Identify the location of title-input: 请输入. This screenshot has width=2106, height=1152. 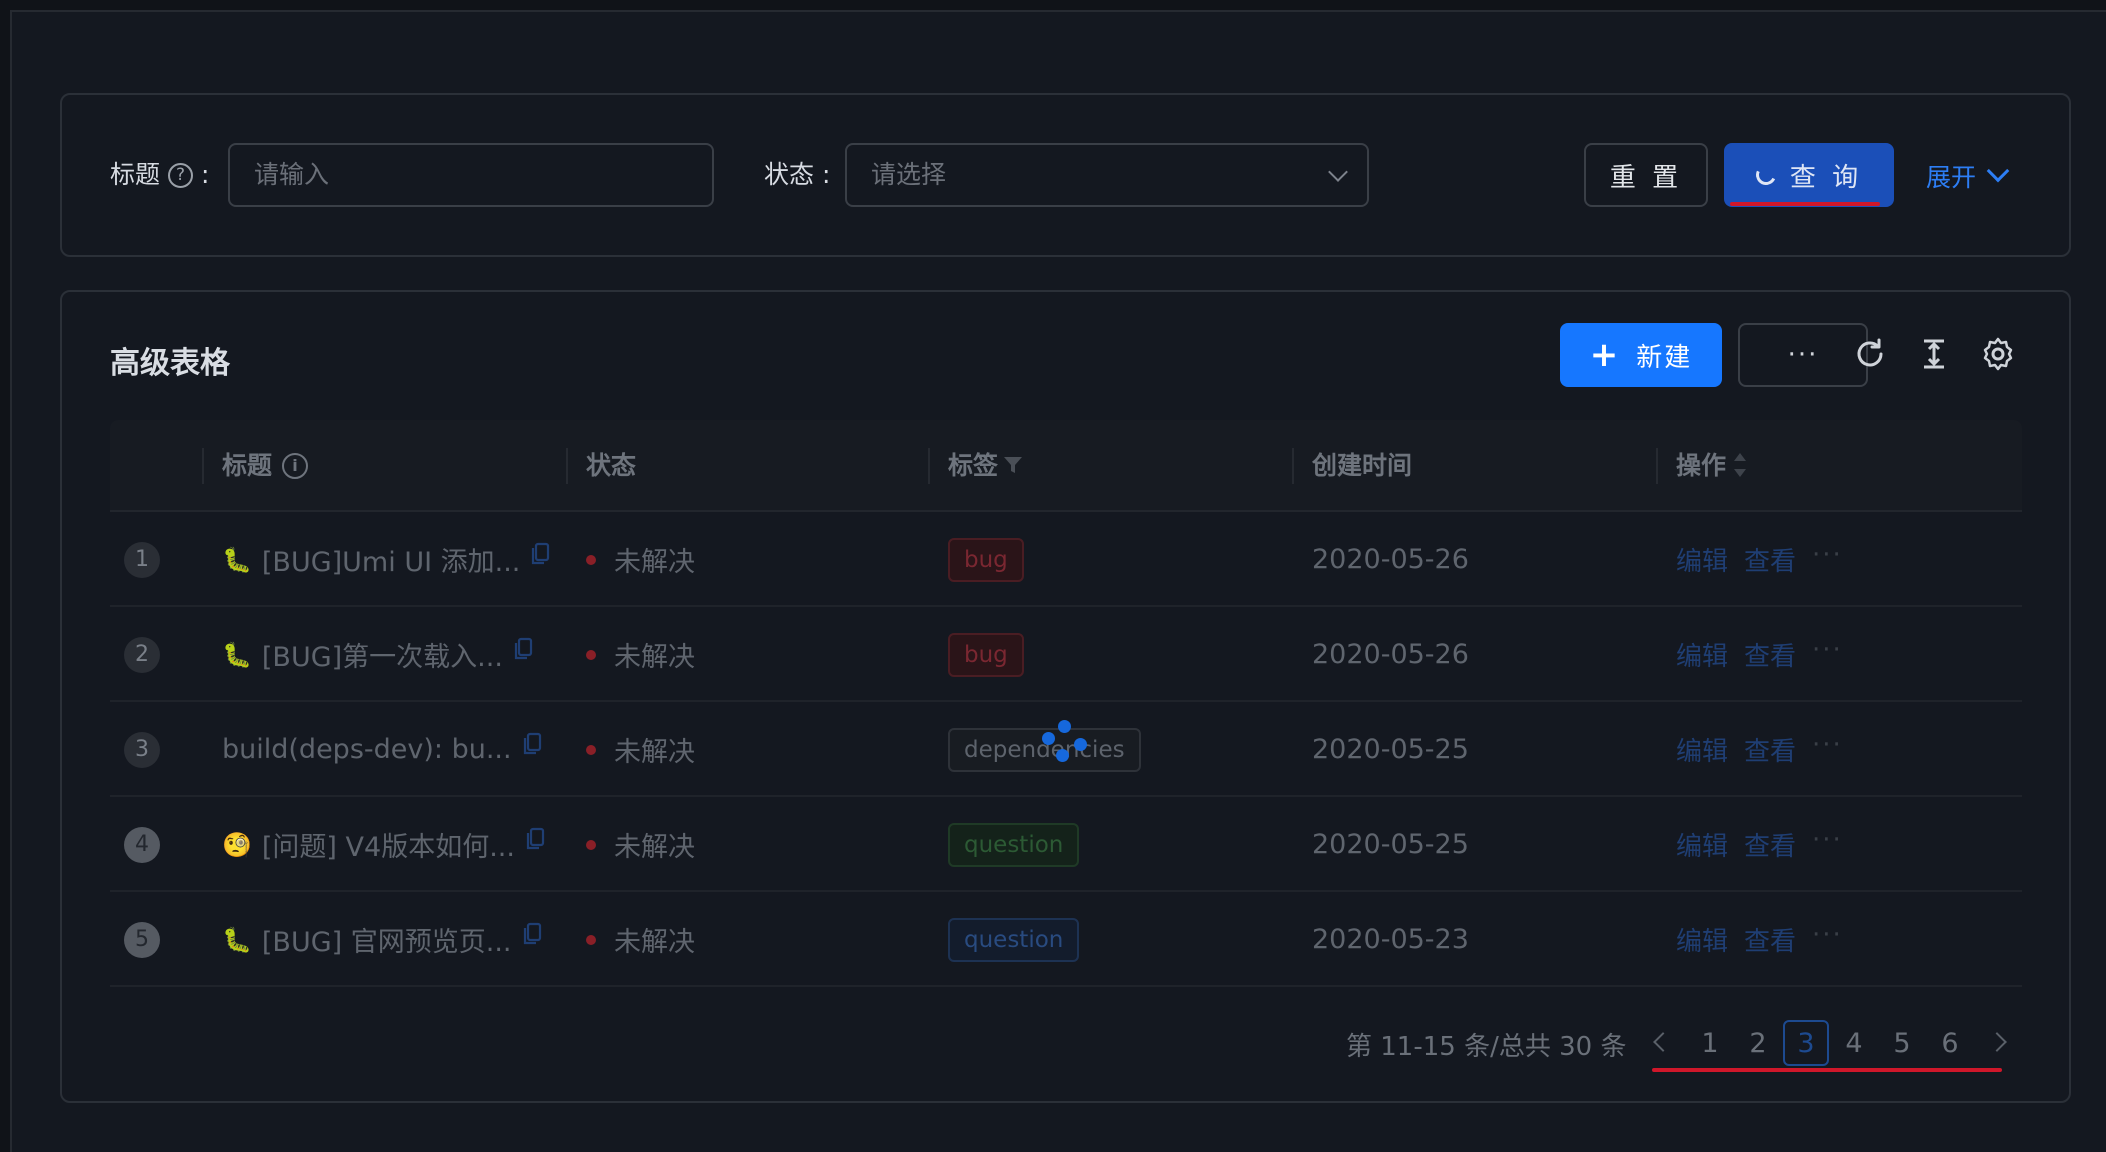
(471, 175).